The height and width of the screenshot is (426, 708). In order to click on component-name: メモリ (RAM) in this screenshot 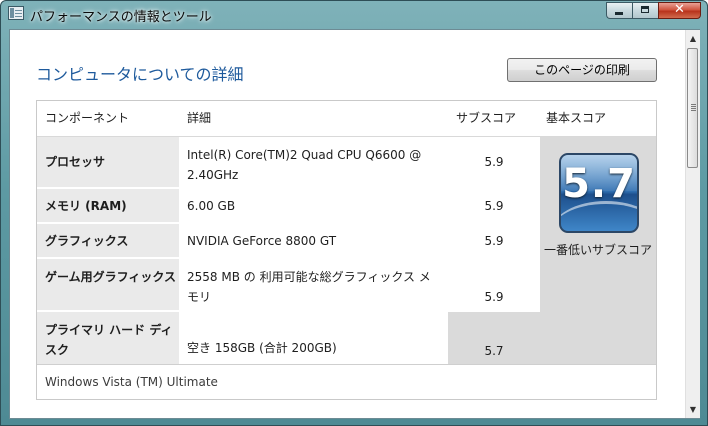, I will do `click(108, 205)`.